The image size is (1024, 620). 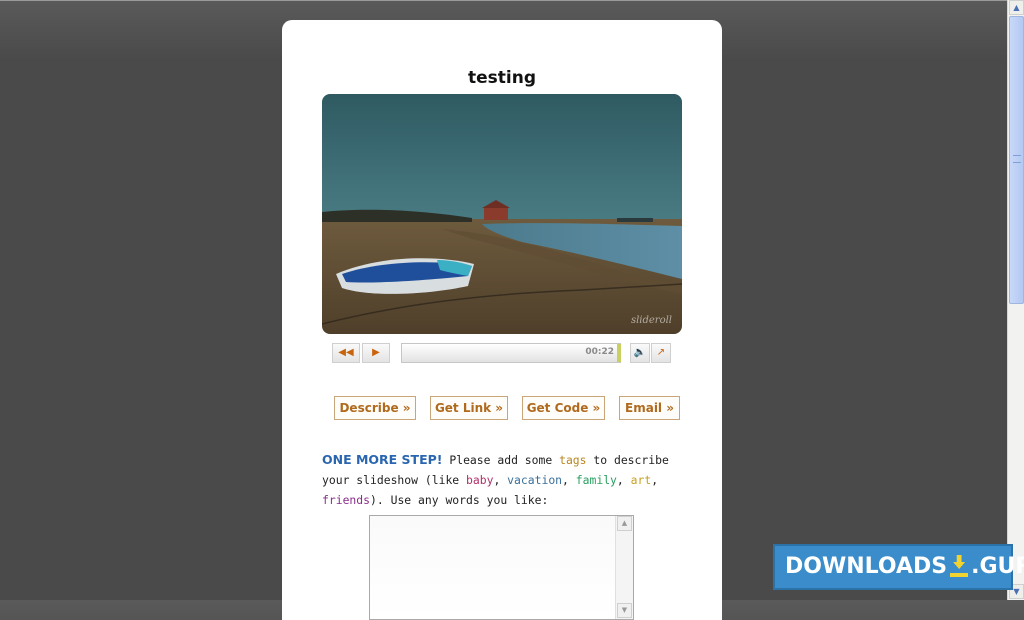 I want to click on beach-boat-image, so click(x=502, y=214).